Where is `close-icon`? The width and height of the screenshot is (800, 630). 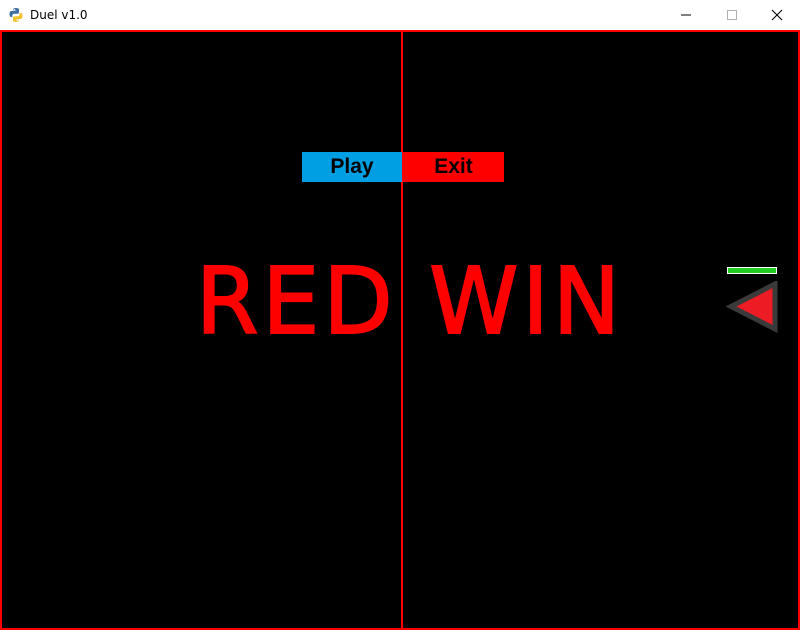 close-icon is located at coordinates (777, 15).